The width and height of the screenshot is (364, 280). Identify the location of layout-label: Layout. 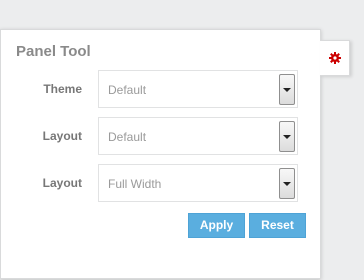
(62, 136).